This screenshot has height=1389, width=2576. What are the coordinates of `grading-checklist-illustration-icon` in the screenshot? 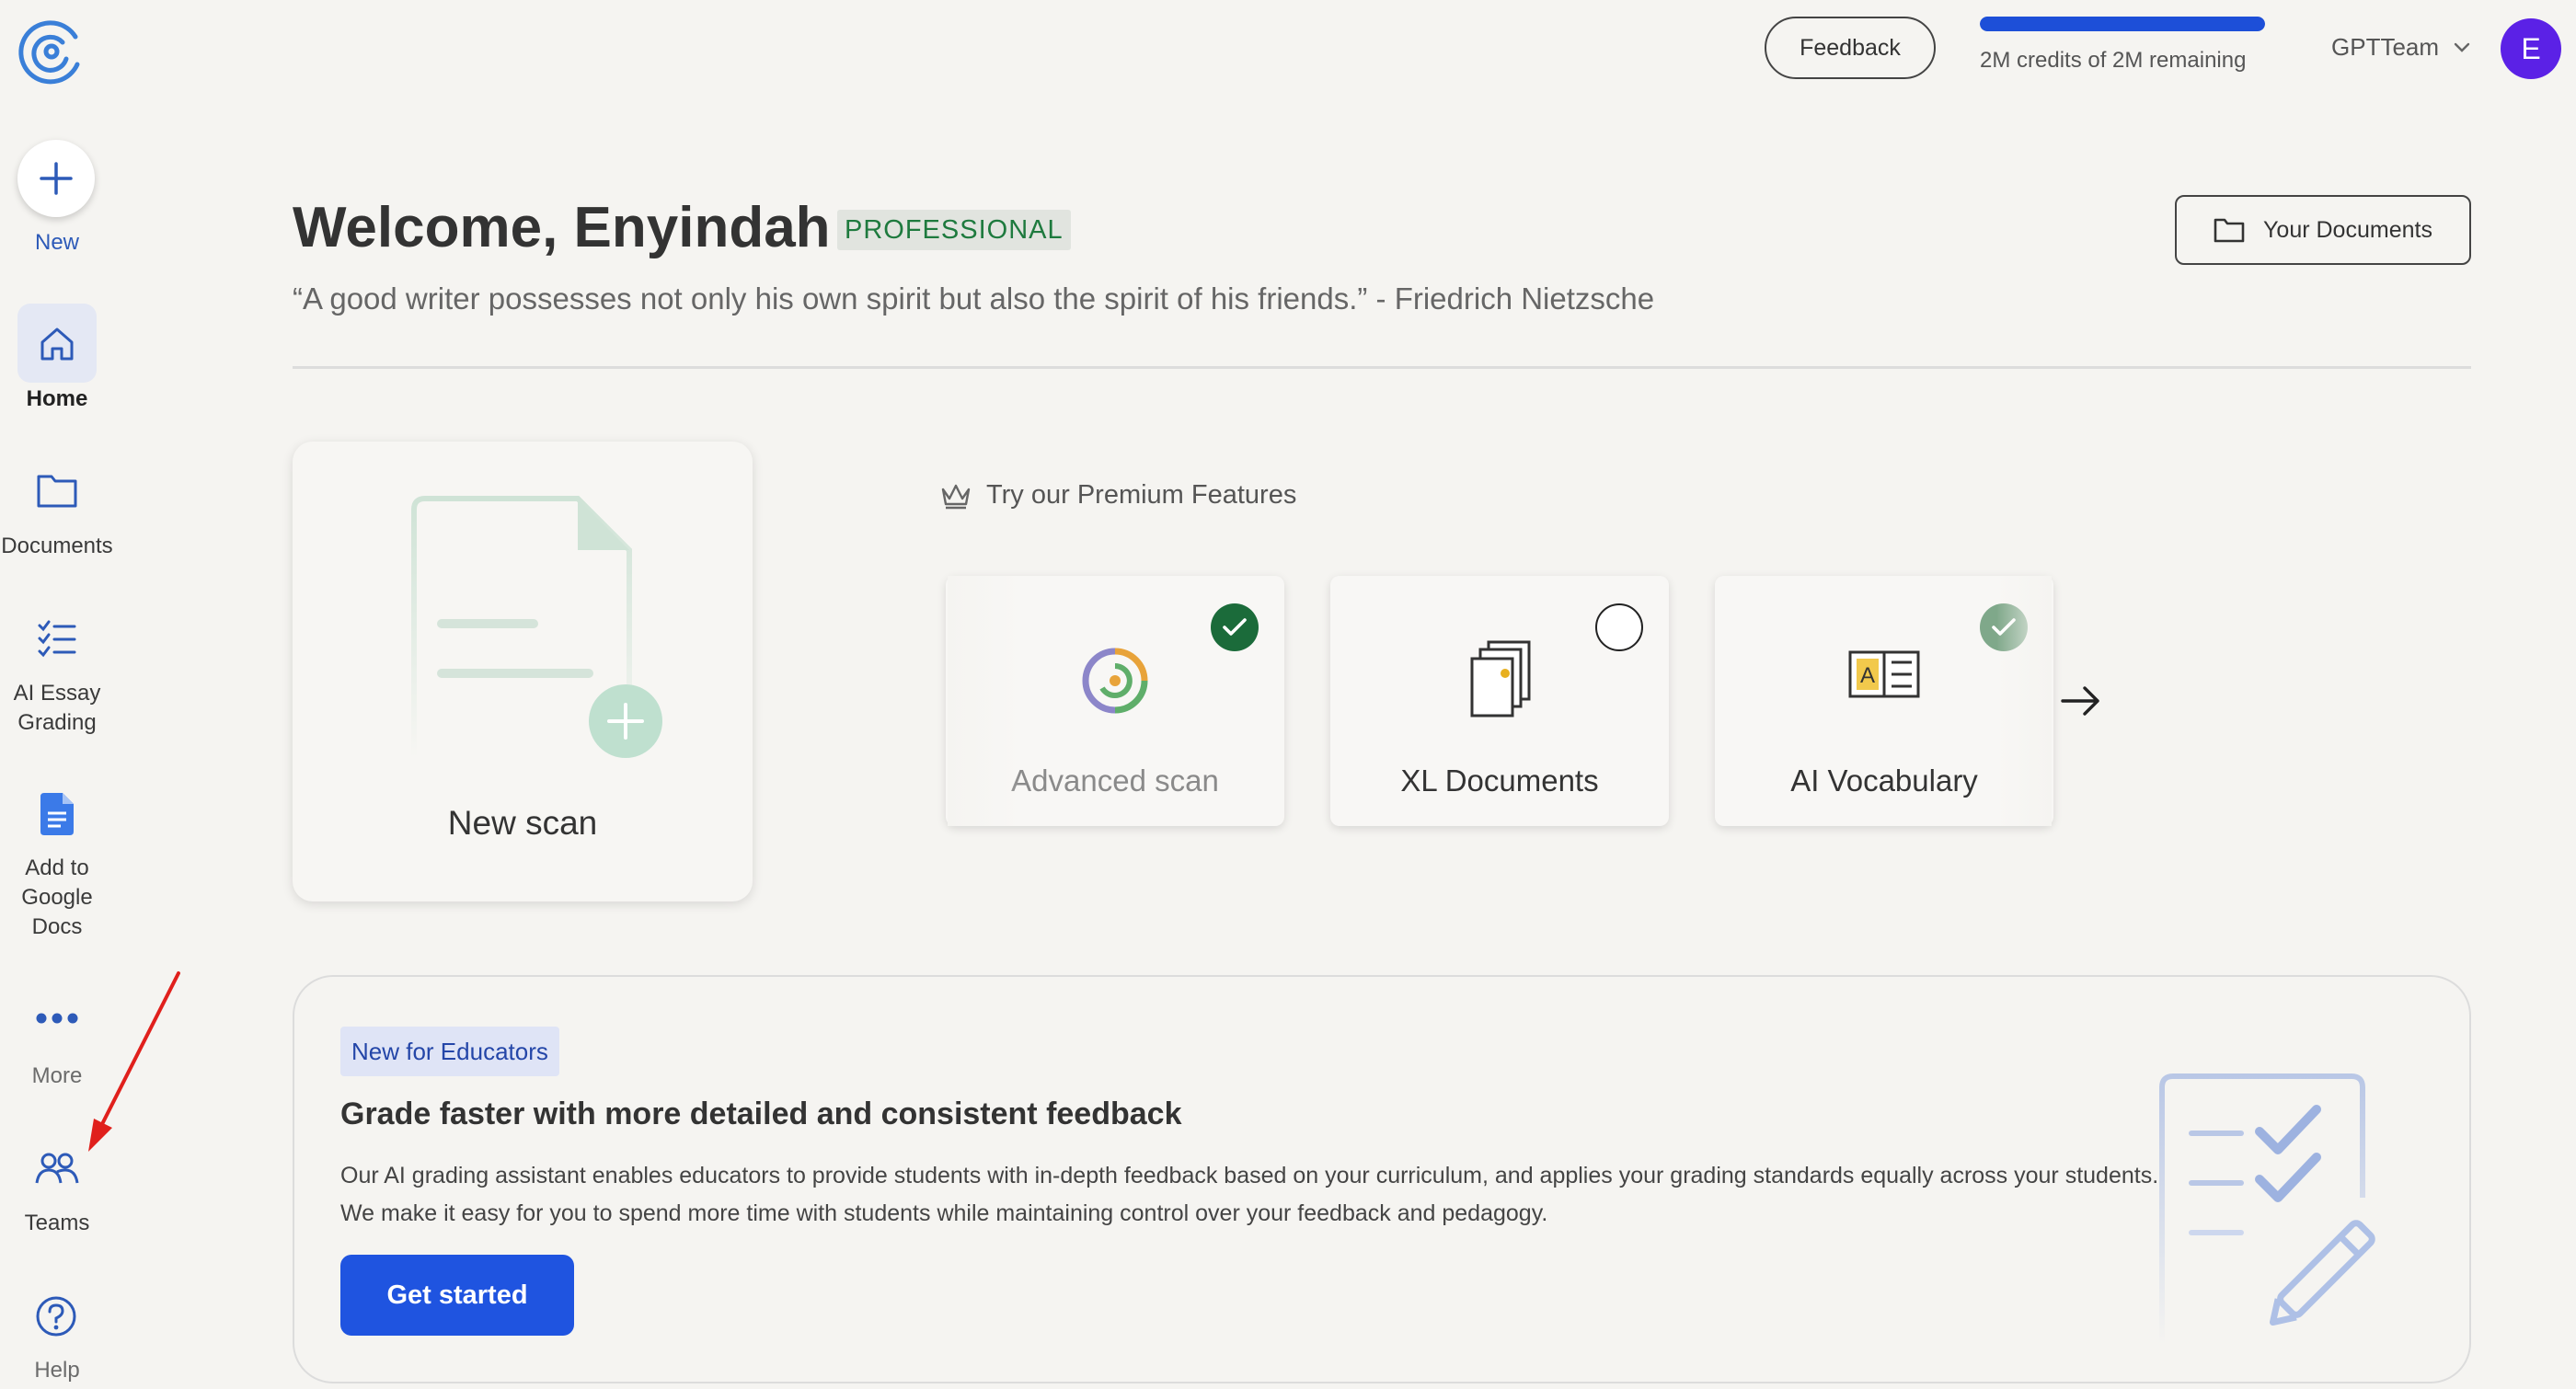 It's located at (2278, 1209).